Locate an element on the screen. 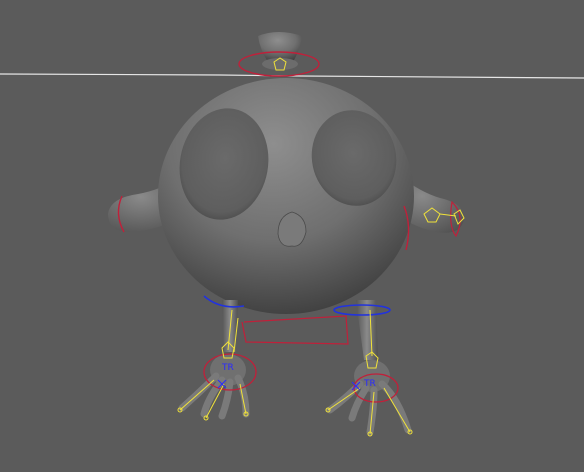 The width and height of the screenshot is (584, 472). left-foot-tr-label: TR is located at coordinates (227, 368).